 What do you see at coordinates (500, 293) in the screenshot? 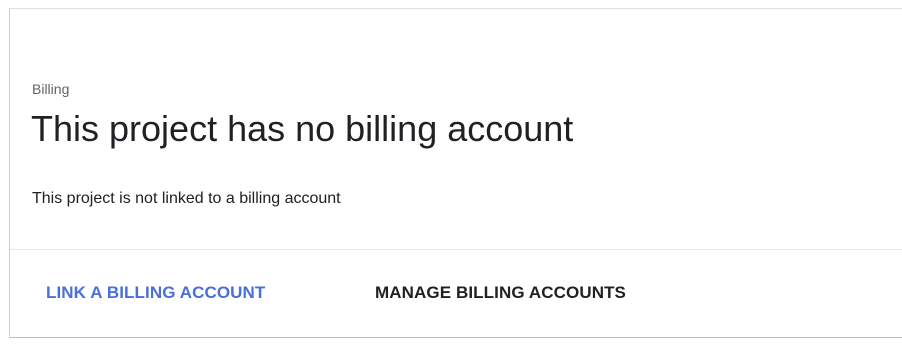
I see `manage-billing-accounts-button: MANAGE BILLING ACCOUNTS` at bounding box center [500, 293].